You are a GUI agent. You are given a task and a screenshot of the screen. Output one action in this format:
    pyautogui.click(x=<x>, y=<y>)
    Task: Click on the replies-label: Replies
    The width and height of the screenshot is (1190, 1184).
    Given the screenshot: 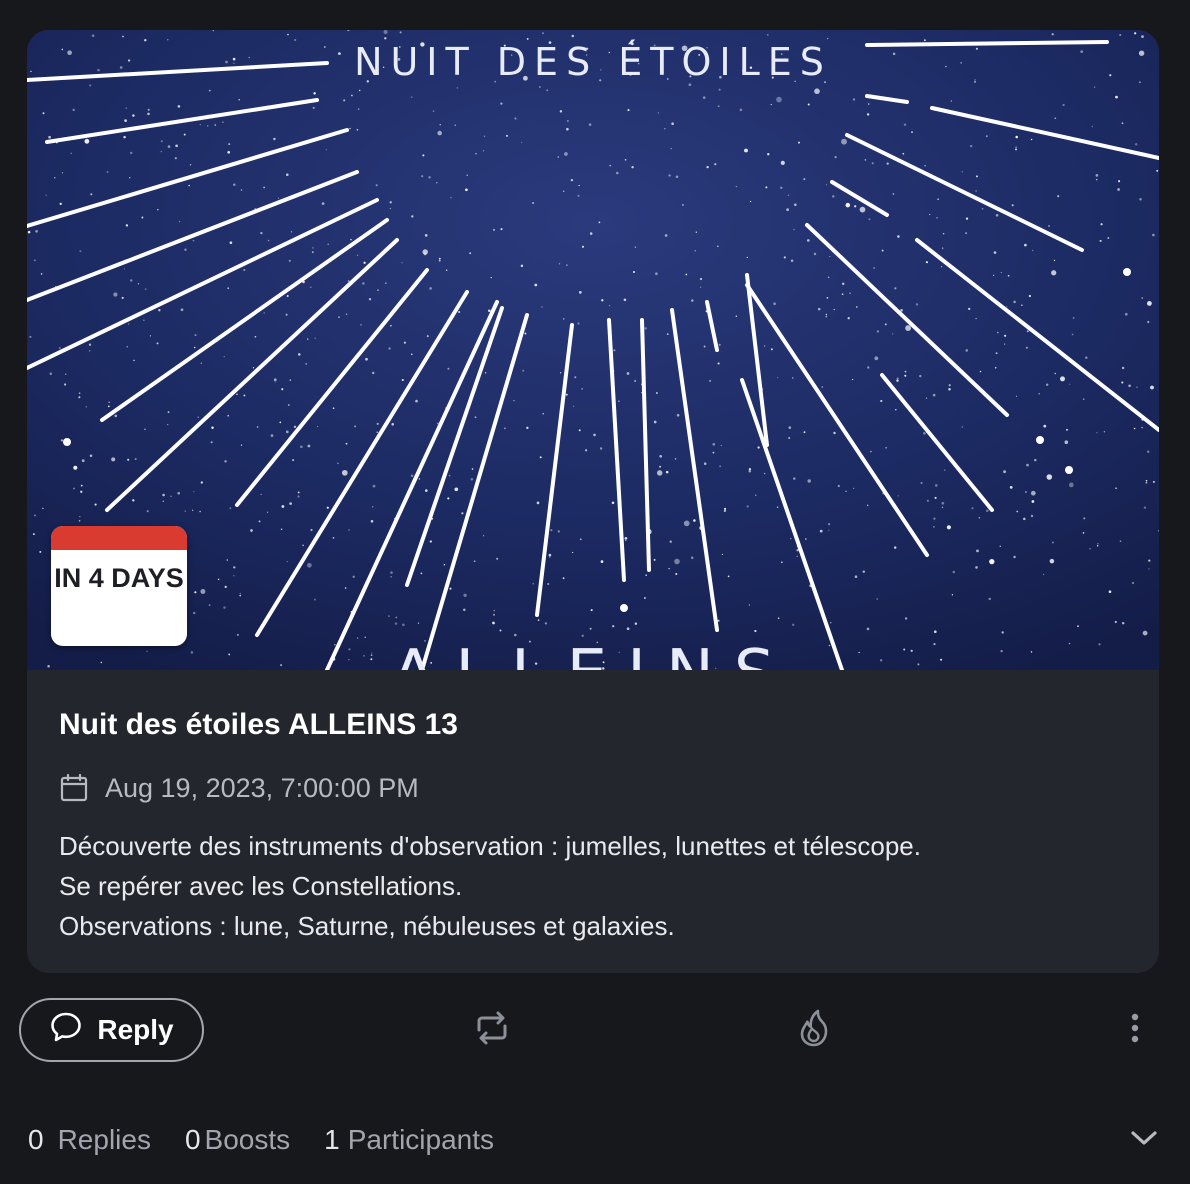 What is the action you would take?
    pyautogui.click(x=104, y=1139)
    